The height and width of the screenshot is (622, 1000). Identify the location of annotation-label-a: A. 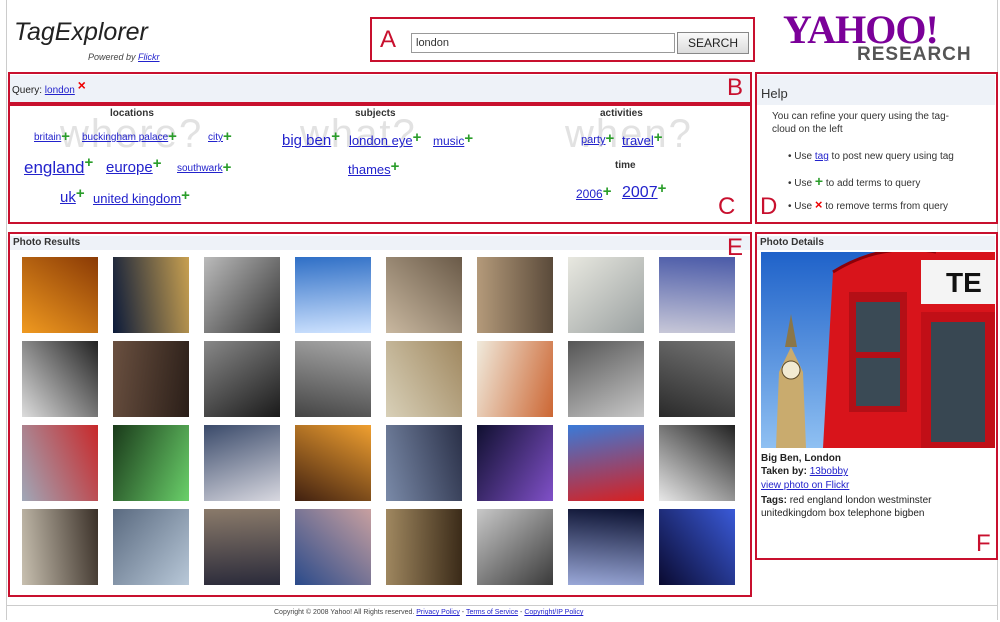
(388, 39).